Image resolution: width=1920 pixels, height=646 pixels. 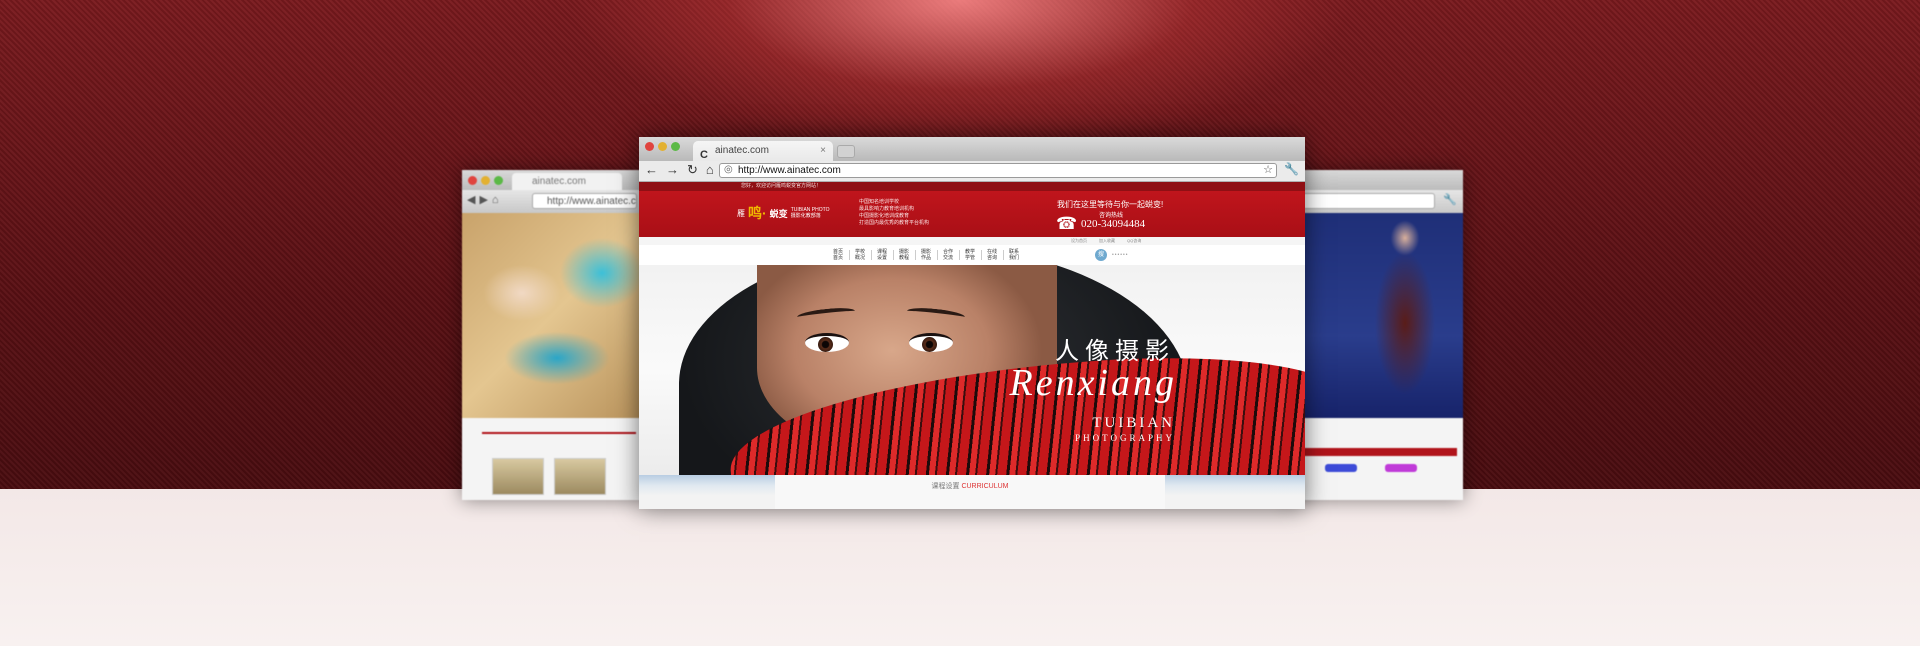 I want to click on right-toolbar: 🔧, so click(x=1374, y=201).